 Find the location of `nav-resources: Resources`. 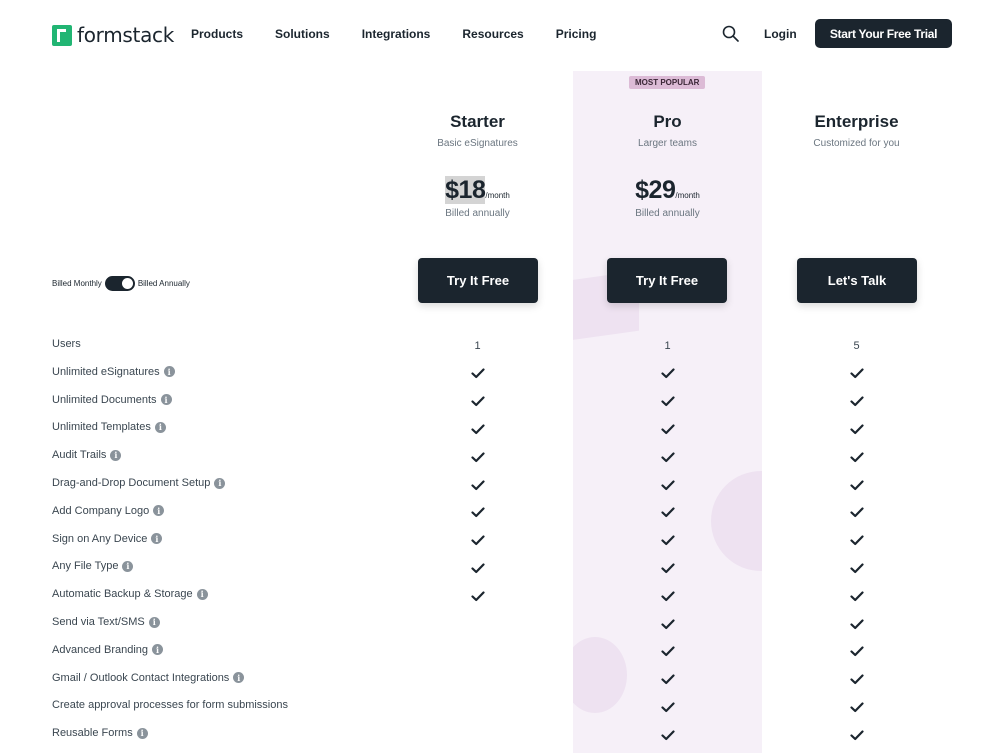

nav-resources: Resources is located at coordinates (492, 34).